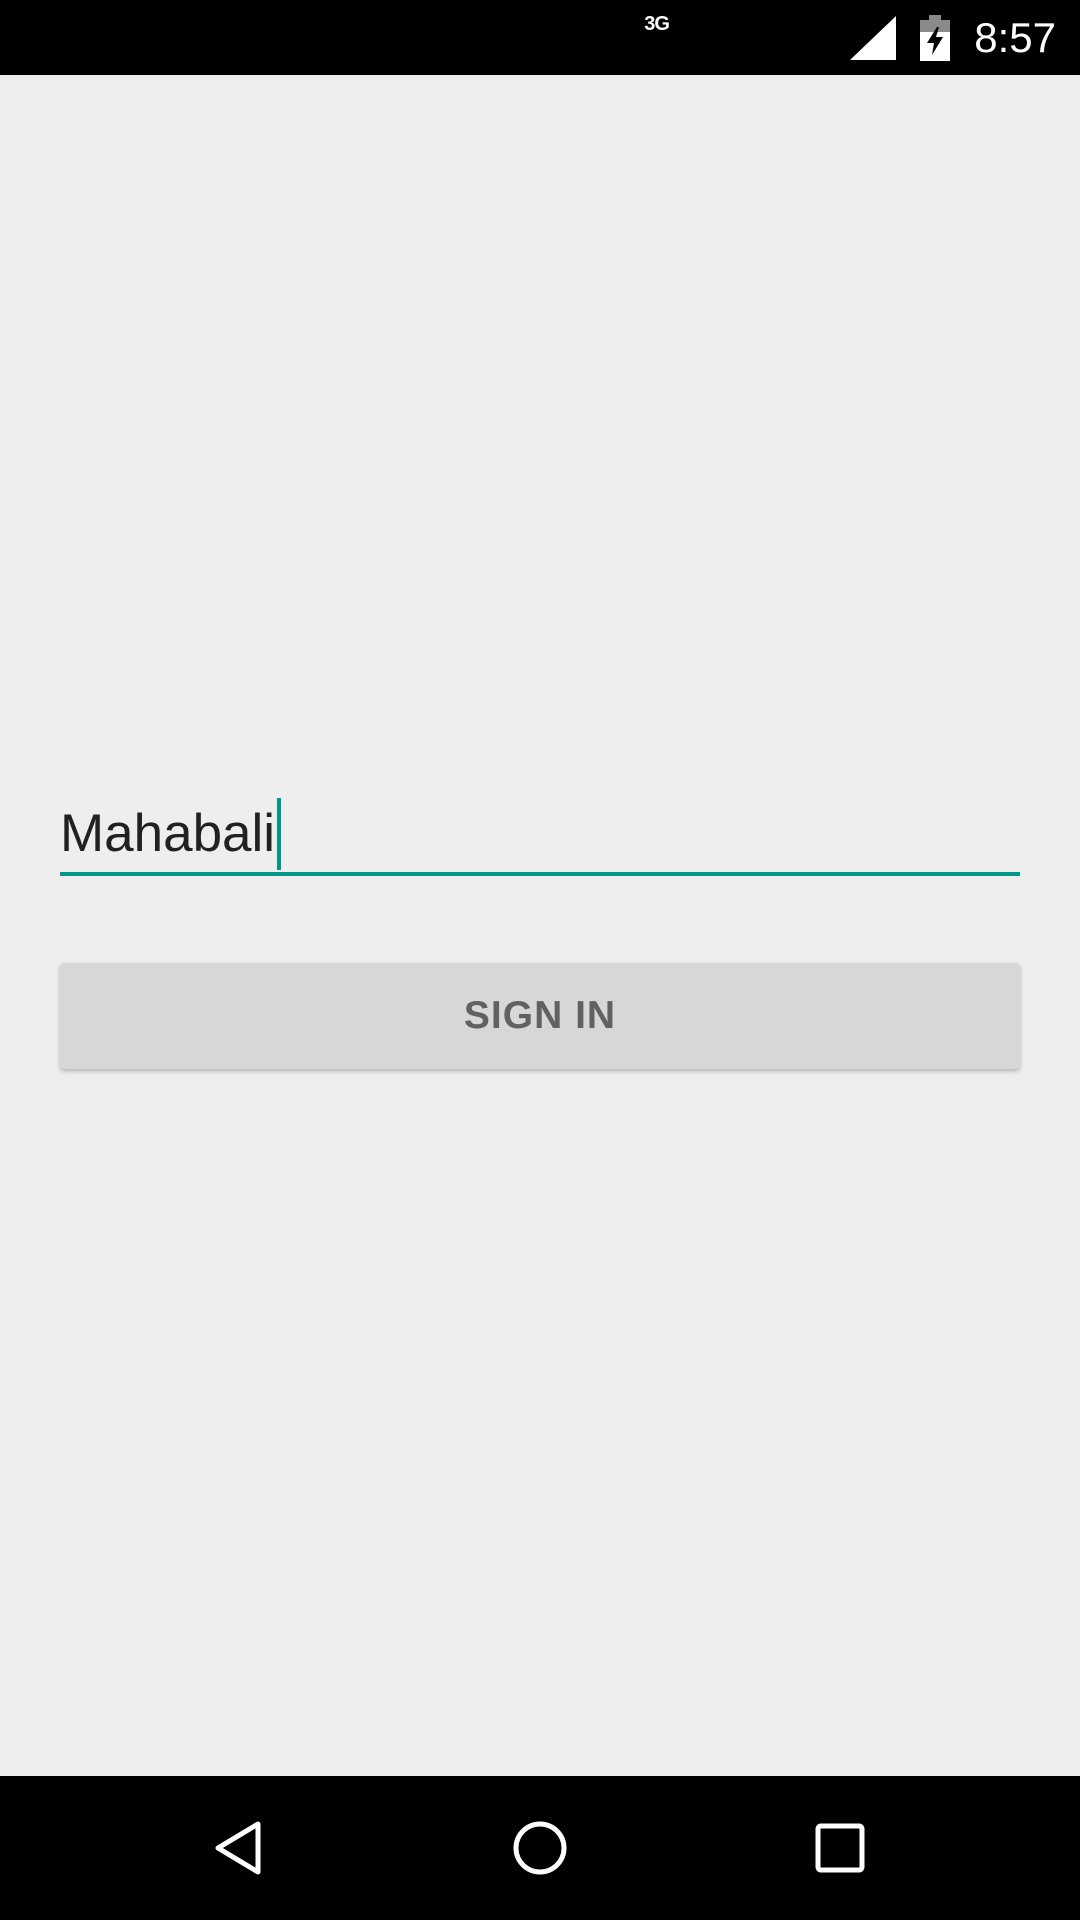 The image size is (1080, 1920). Describe the element at coordinates (279, 834) in the screenshot. I see `text-cursor` at that location.